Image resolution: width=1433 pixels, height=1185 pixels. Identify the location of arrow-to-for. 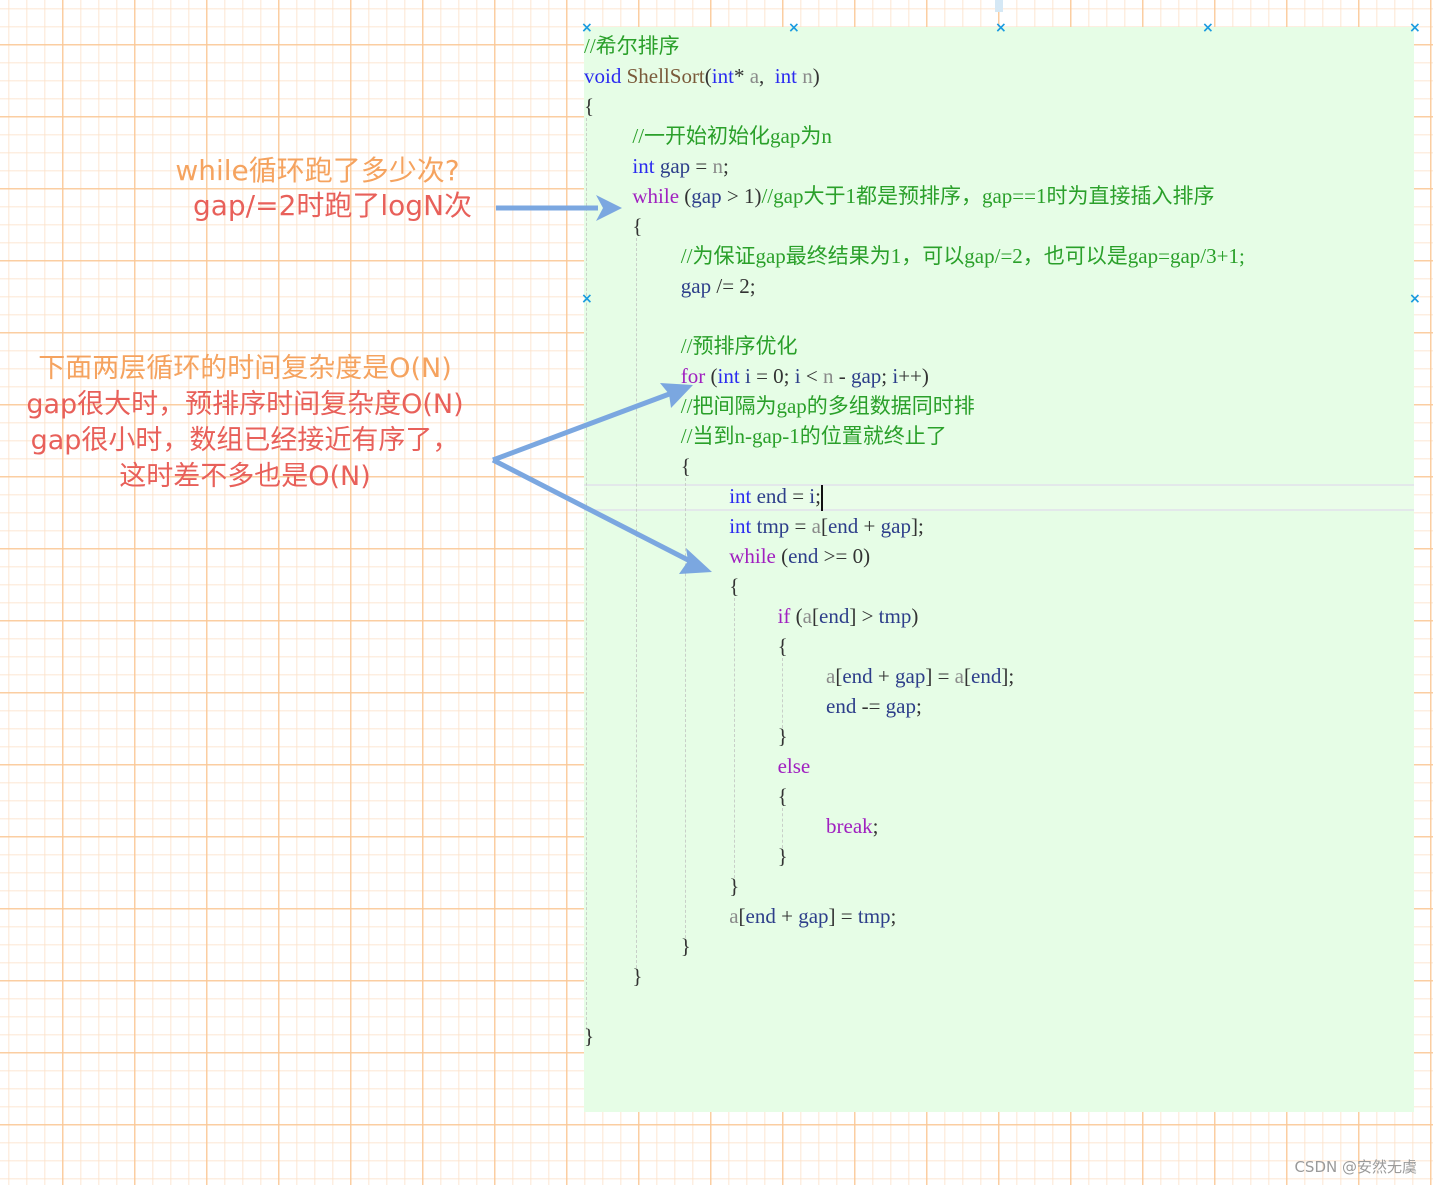
(592, 423).